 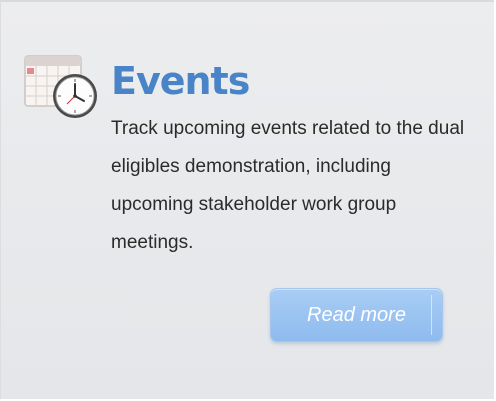 I want to click on button-divider, so click(x=431, y=315).